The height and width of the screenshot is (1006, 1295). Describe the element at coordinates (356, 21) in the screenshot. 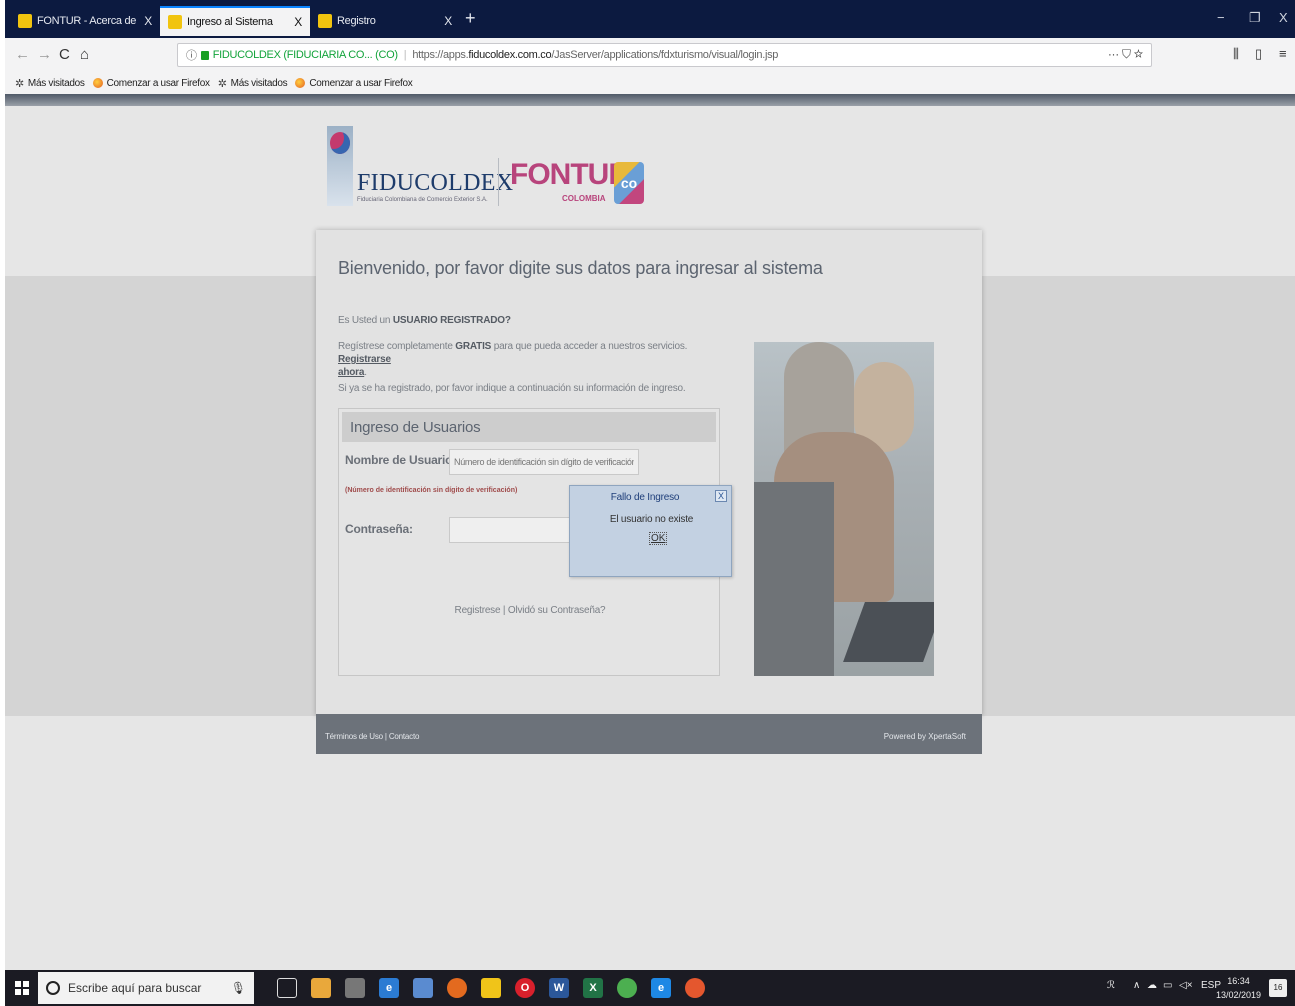

I see `tab-label: Registro` at that location.